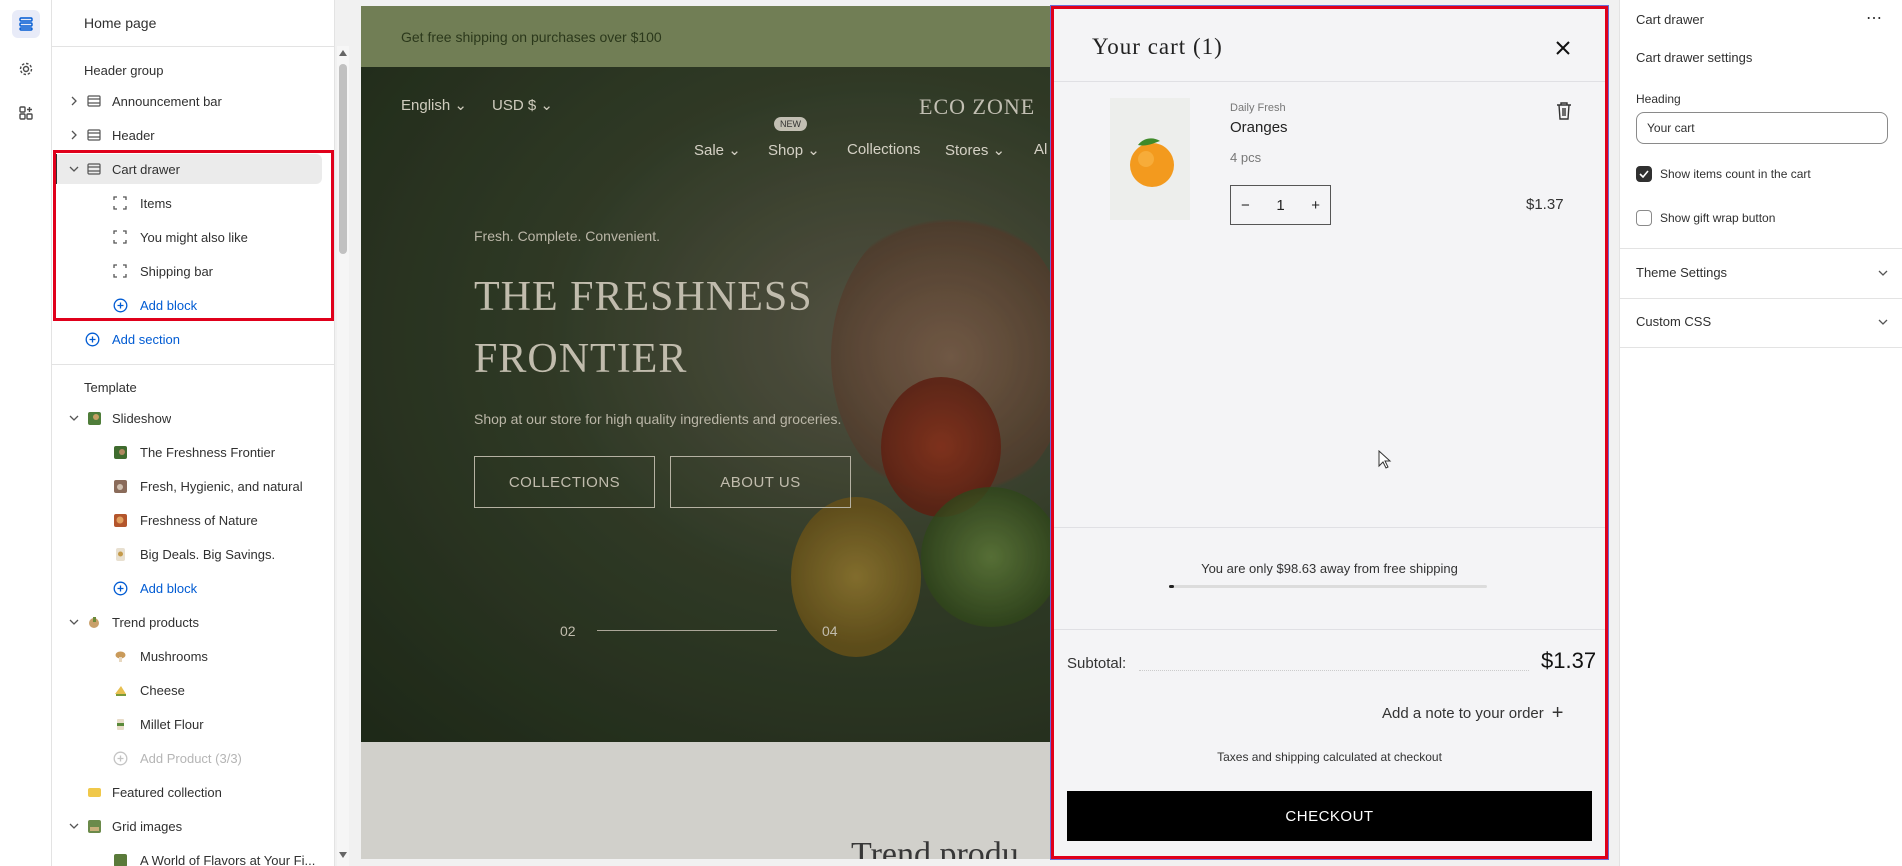 Image resolution: width=1902 pixels, height=866 pixels. Describe the element at coordinates (94, 792) in the screenshot. I see `collection-thumb-icon` at that location.